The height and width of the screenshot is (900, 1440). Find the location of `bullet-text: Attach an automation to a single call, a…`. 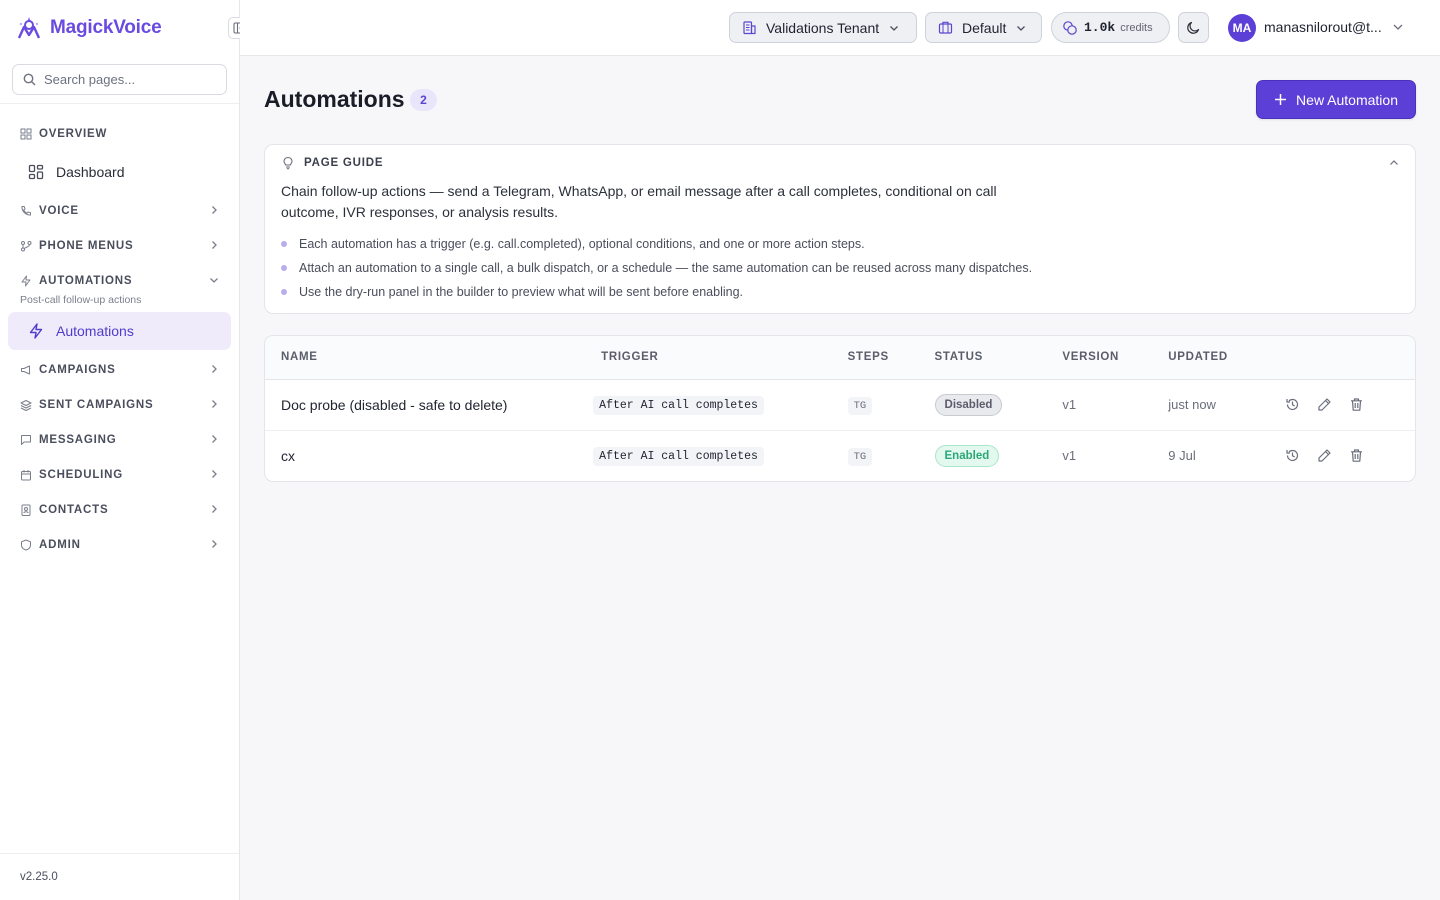

bullet-text: Attach an automation to a single call, a… is located at coordinates (666, 268).